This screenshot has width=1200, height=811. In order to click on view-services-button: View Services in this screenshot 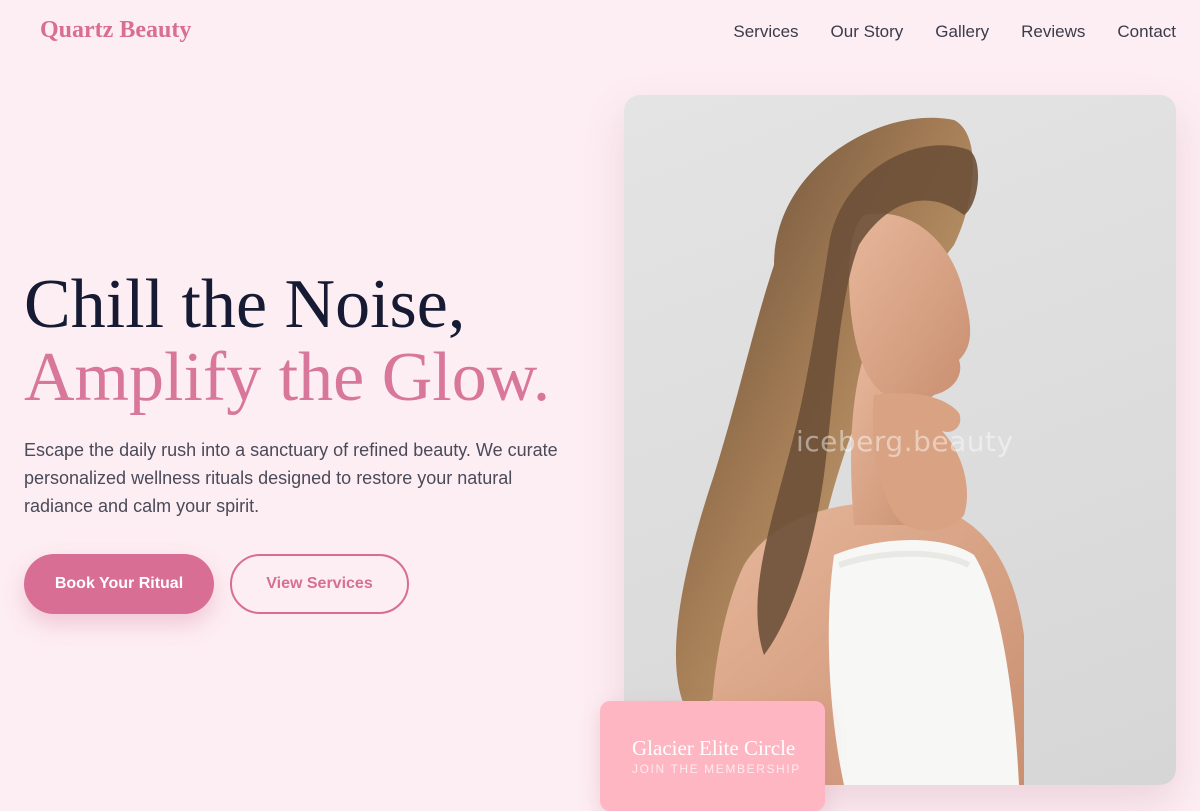, I will do `click(319, 584)`.